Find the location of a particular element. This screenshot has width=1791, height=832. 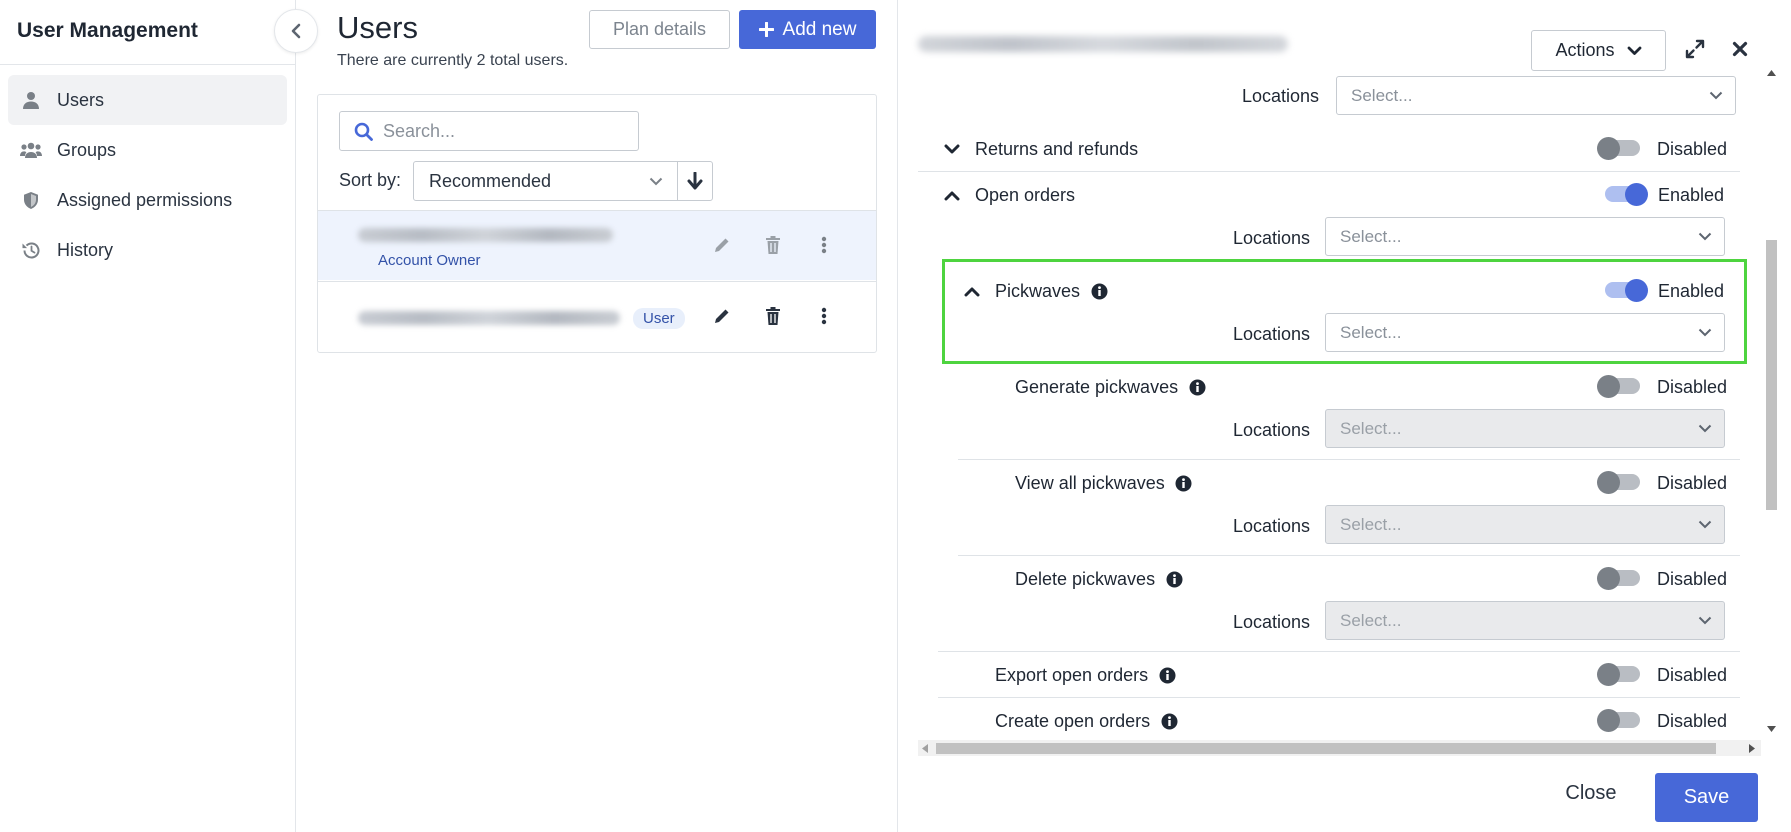

permission-returns-and-refunds: Returns and refunds is located at coordinates (1040, 149).